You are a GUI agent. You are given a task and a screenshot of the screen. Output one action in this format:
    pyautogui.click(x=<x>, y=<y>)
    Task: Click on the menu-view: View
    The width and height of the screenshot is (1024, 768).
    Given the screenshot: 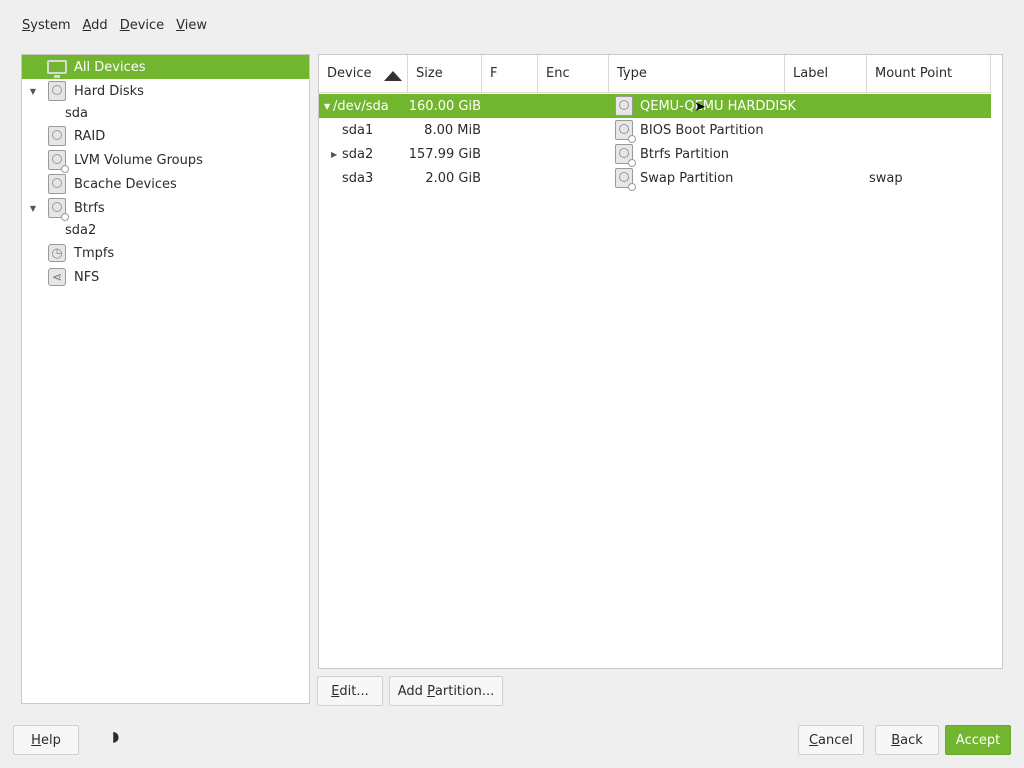 What is the action you would take?
    pyautogui.click(x=191, y=26)
    